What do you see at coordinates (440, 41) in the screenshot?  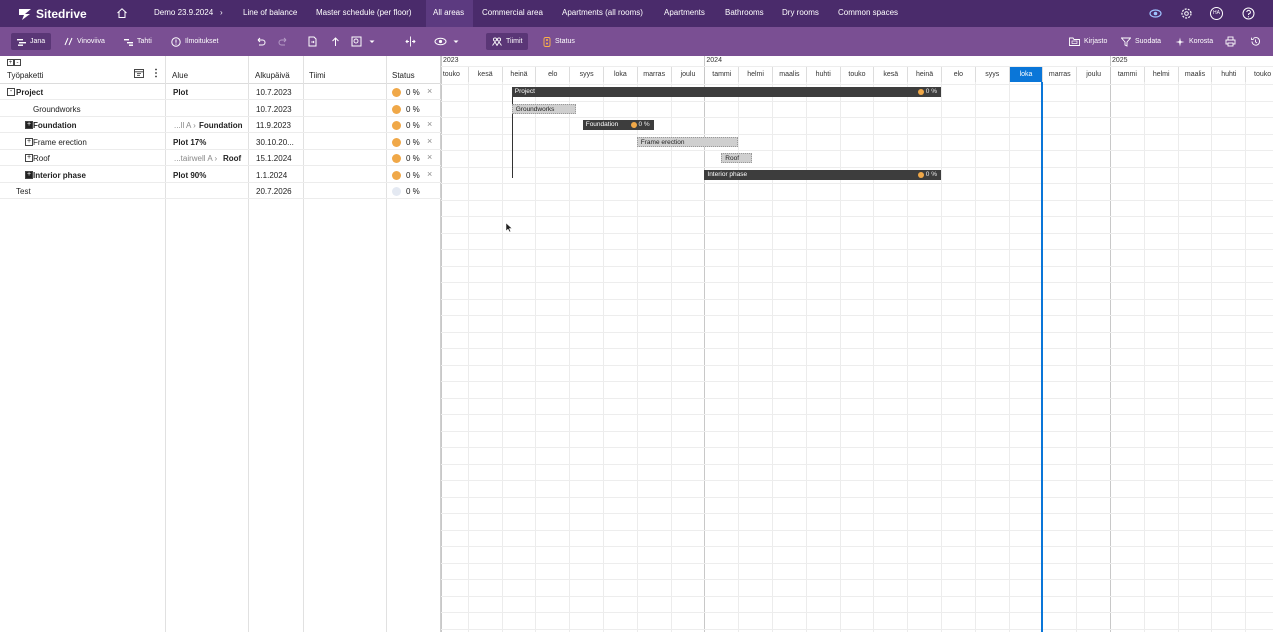 I see `eye-icon` at bounding box center [440, 41].